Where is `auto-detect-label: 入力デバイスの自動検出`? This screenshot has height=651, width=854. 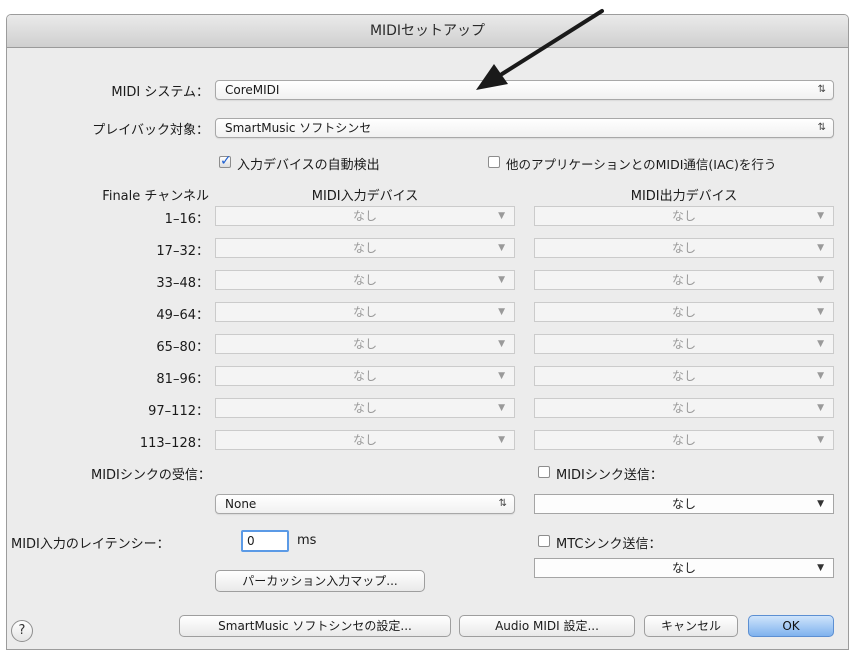 auto-detect-label: 入力デバイスの自動検出 is located at coordinates (308, 165).